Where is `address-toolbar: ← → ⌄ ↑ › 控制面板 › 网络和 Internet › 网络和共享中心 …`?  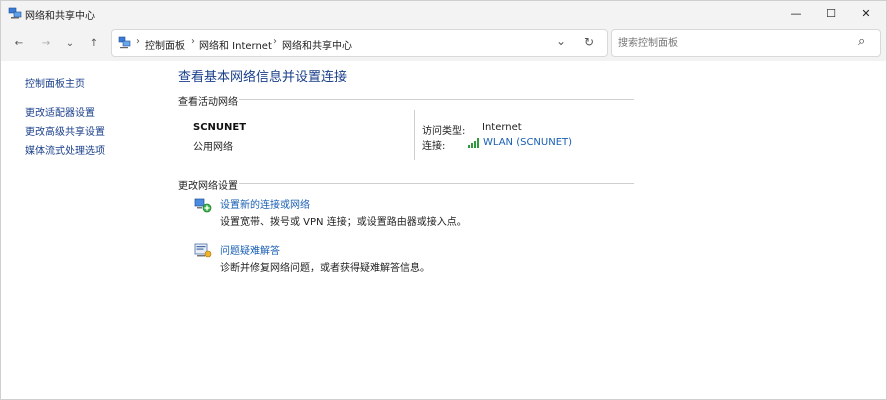
address-toolbar: ← → ⌄ ↑ › 控制面板 › 网络和 Internet › 网络和共享中心 … is located at coordinates (443, 43).